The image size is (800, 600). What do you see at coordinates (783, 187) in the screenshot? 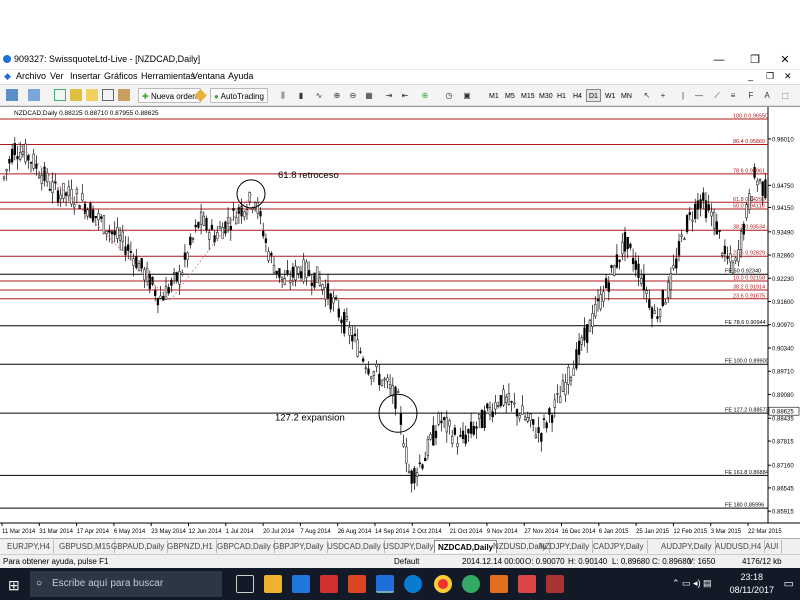
I see `price-axis-label: 0.94750` at bounding box center [783, 187].